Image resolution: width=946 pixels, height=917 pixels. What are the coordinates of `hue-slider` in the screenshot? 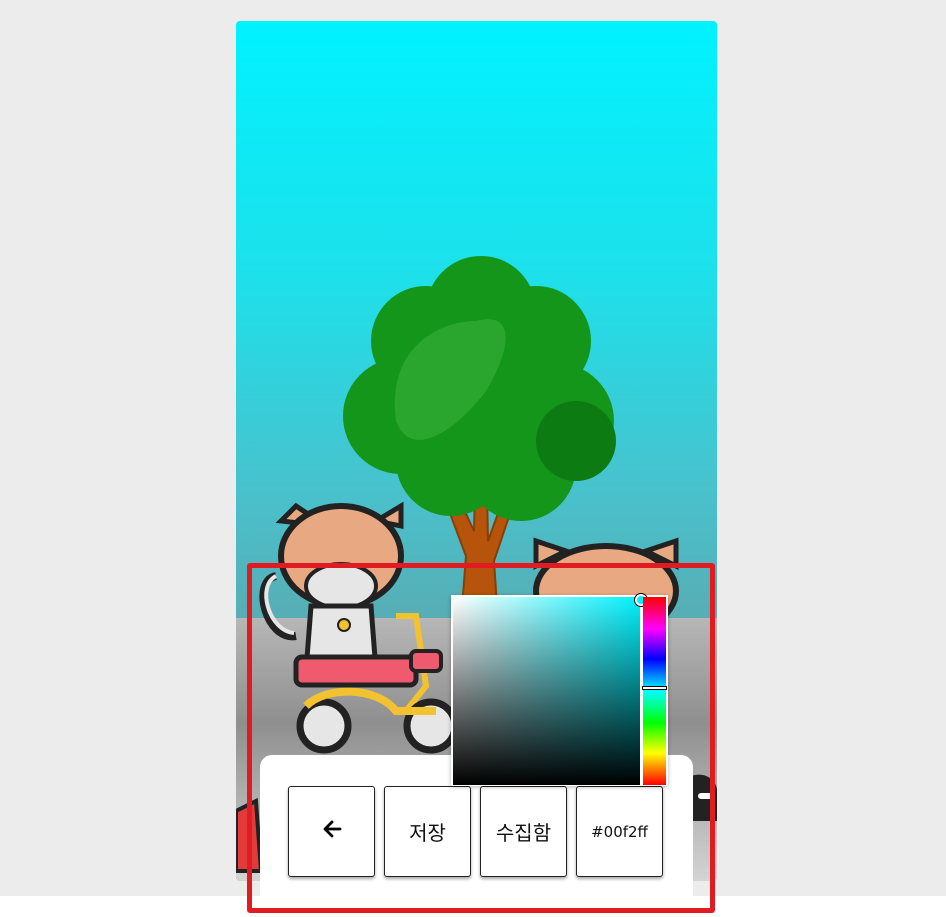 It's located at (654, 691).